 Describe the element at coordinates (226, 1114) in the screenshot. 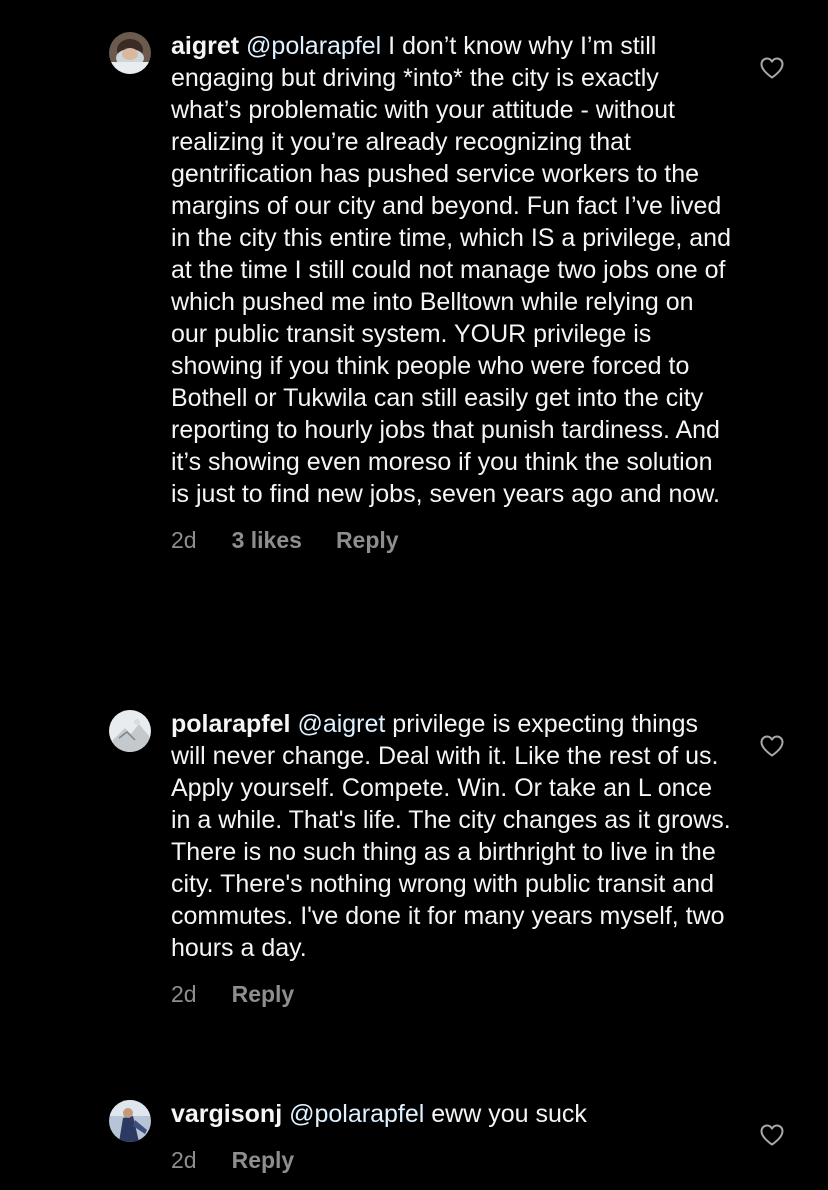

I see `username: vargisonj` at that location.